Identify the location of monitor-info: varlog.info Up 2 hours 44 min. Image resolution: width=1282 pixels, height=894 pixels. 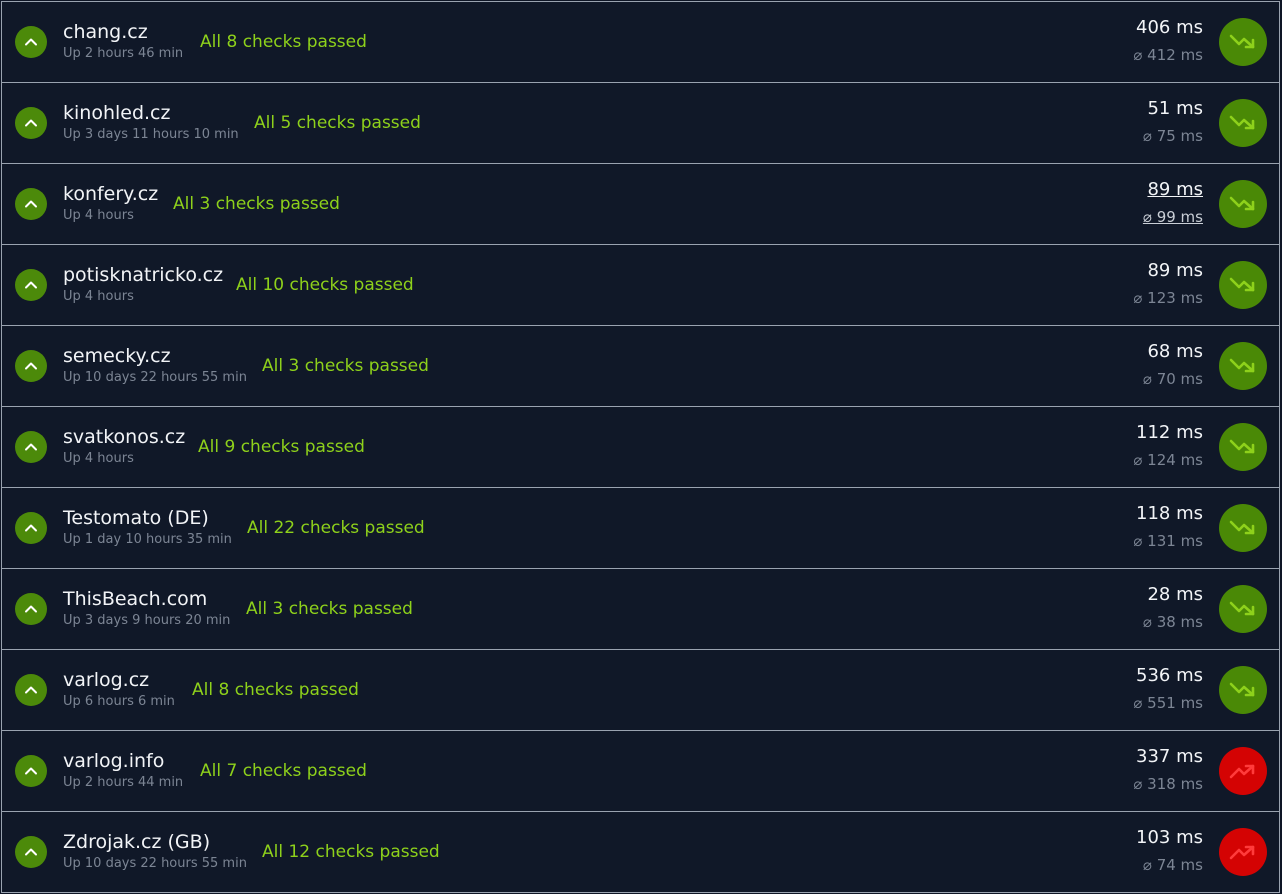
(123, 770).